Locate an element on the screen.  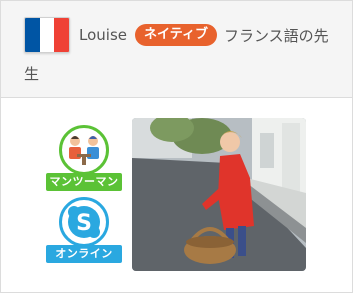
teacher-subject-wrap: 生 is located at coordinates (32, 74).